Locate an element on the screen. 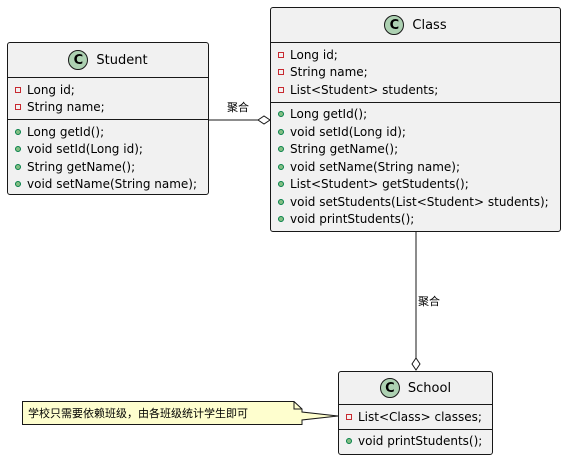 This screenshot has height=460, width=566. note: 学校只需要依赖班级，由各班级统计学生即可 is located at coordinates (180, 413).